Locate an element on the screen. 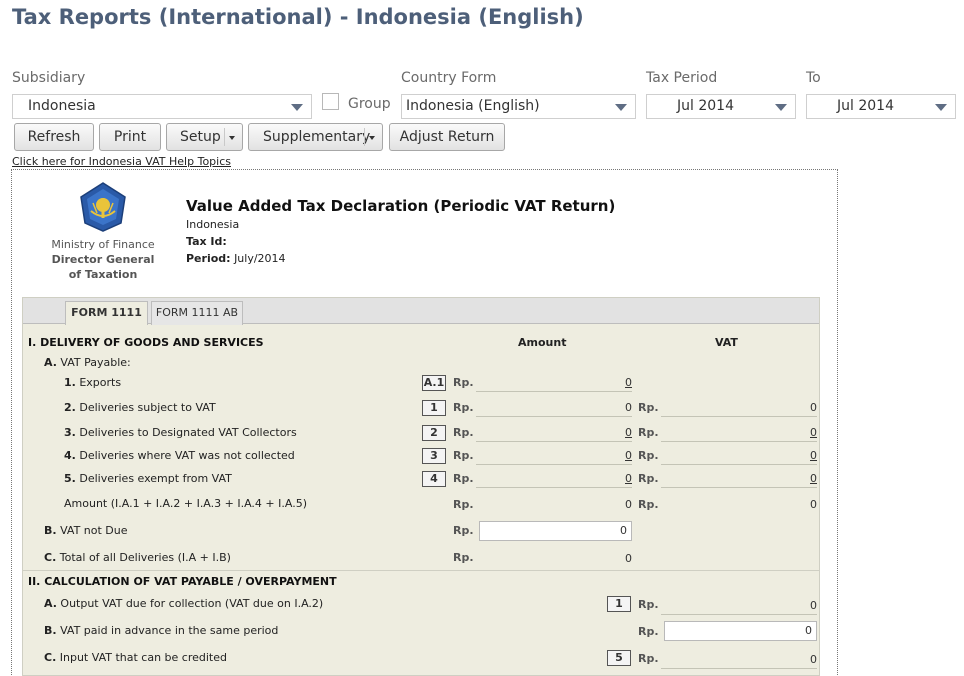 This screenshot has width=964, height=676. tax-period-value: Jul 2014 is located at coordinates (705, 106).